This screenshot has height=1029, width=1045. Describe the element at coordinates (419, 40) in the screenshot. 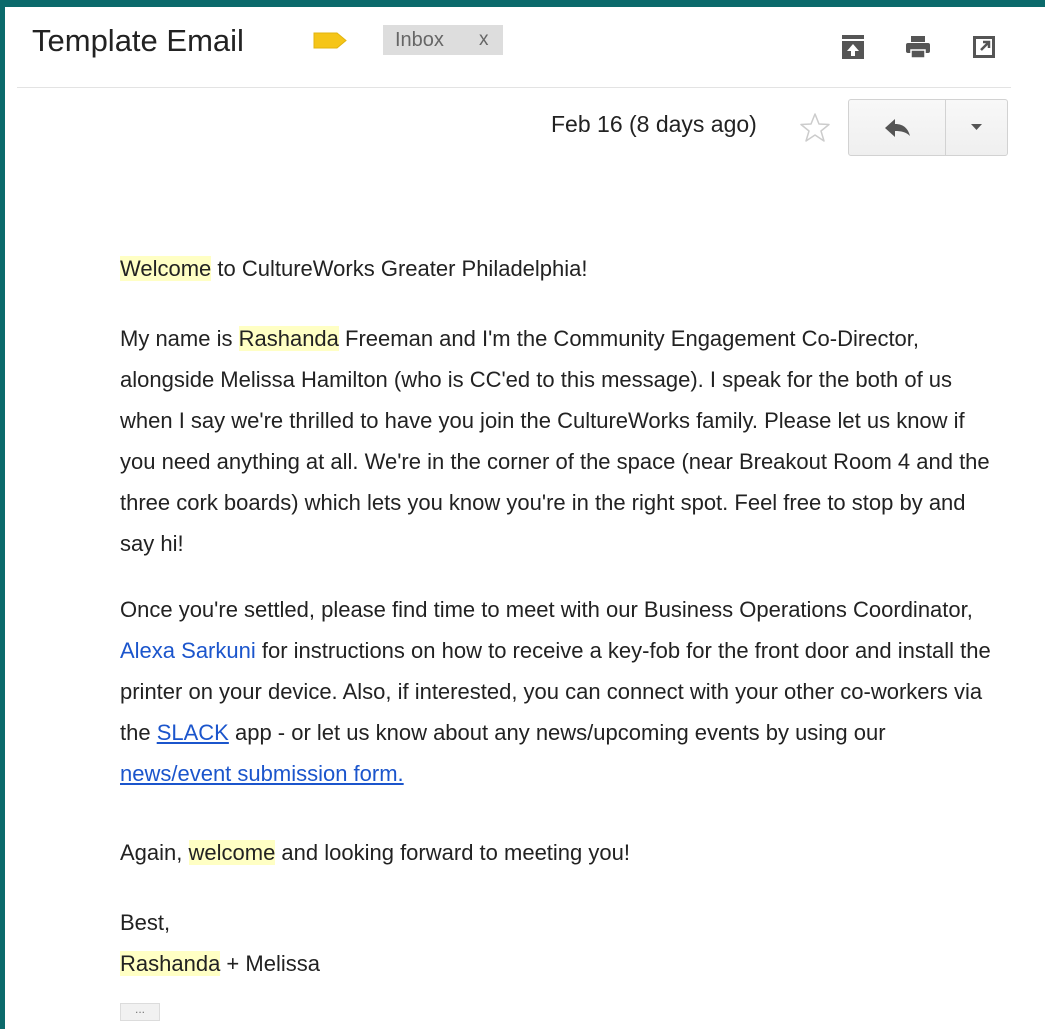

I see `inbox-label-text: Inbox` at that location.